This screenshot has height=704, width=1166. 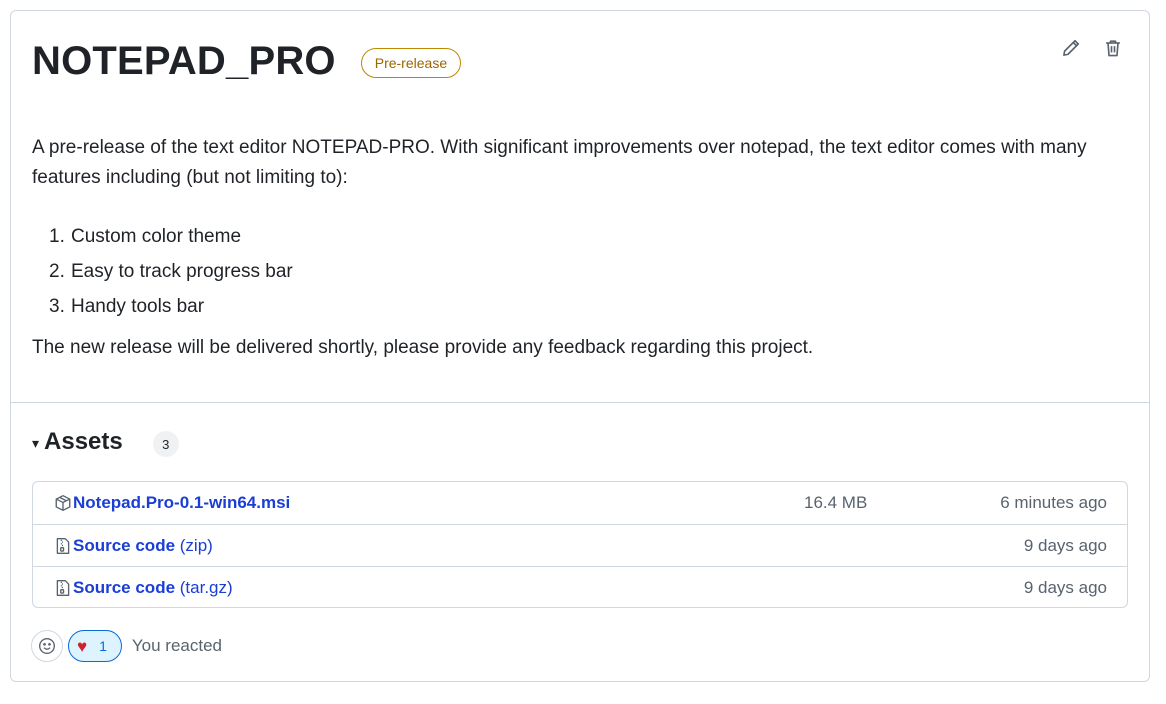 What do you see at coordinates (103, 646) in the screenshot?
I see `reaction-count: 1` at bounding box center [103, 646].